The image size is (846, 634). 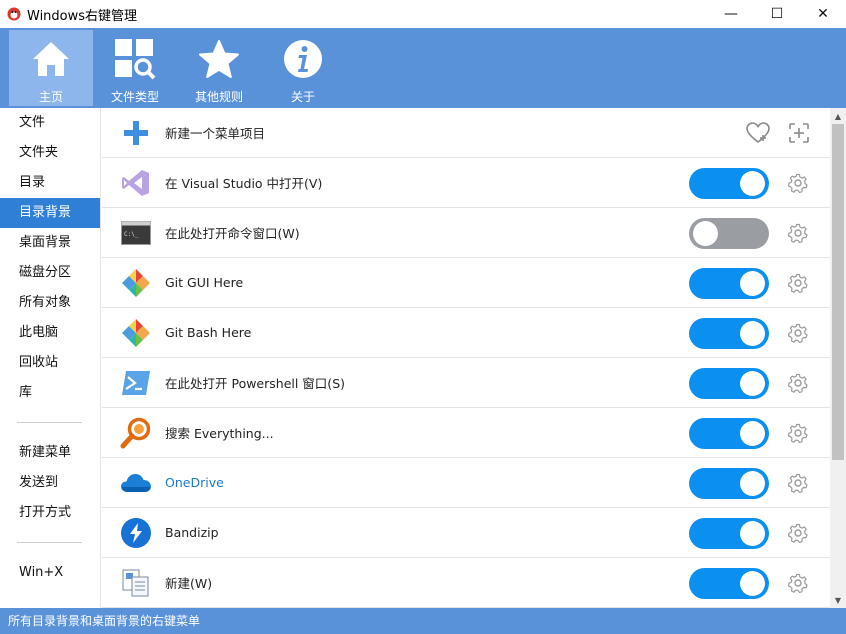 What do you see at coordinates (82, 16) in the screenshot?
I see `window-title: Windows右键管理` at bounding box center [82, 16].